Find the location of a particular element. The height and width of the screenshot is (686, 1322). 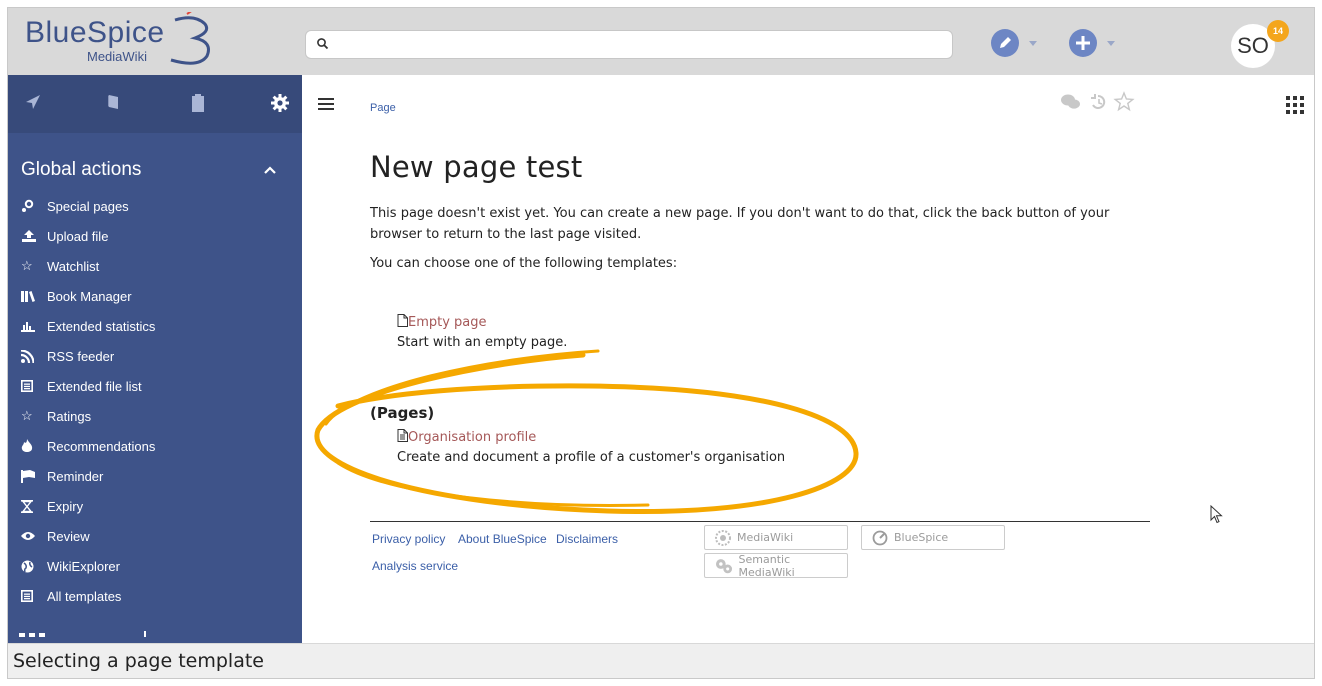

sidebar-item-ratings: ☆ Ratings is located at coordinates (88, 416).